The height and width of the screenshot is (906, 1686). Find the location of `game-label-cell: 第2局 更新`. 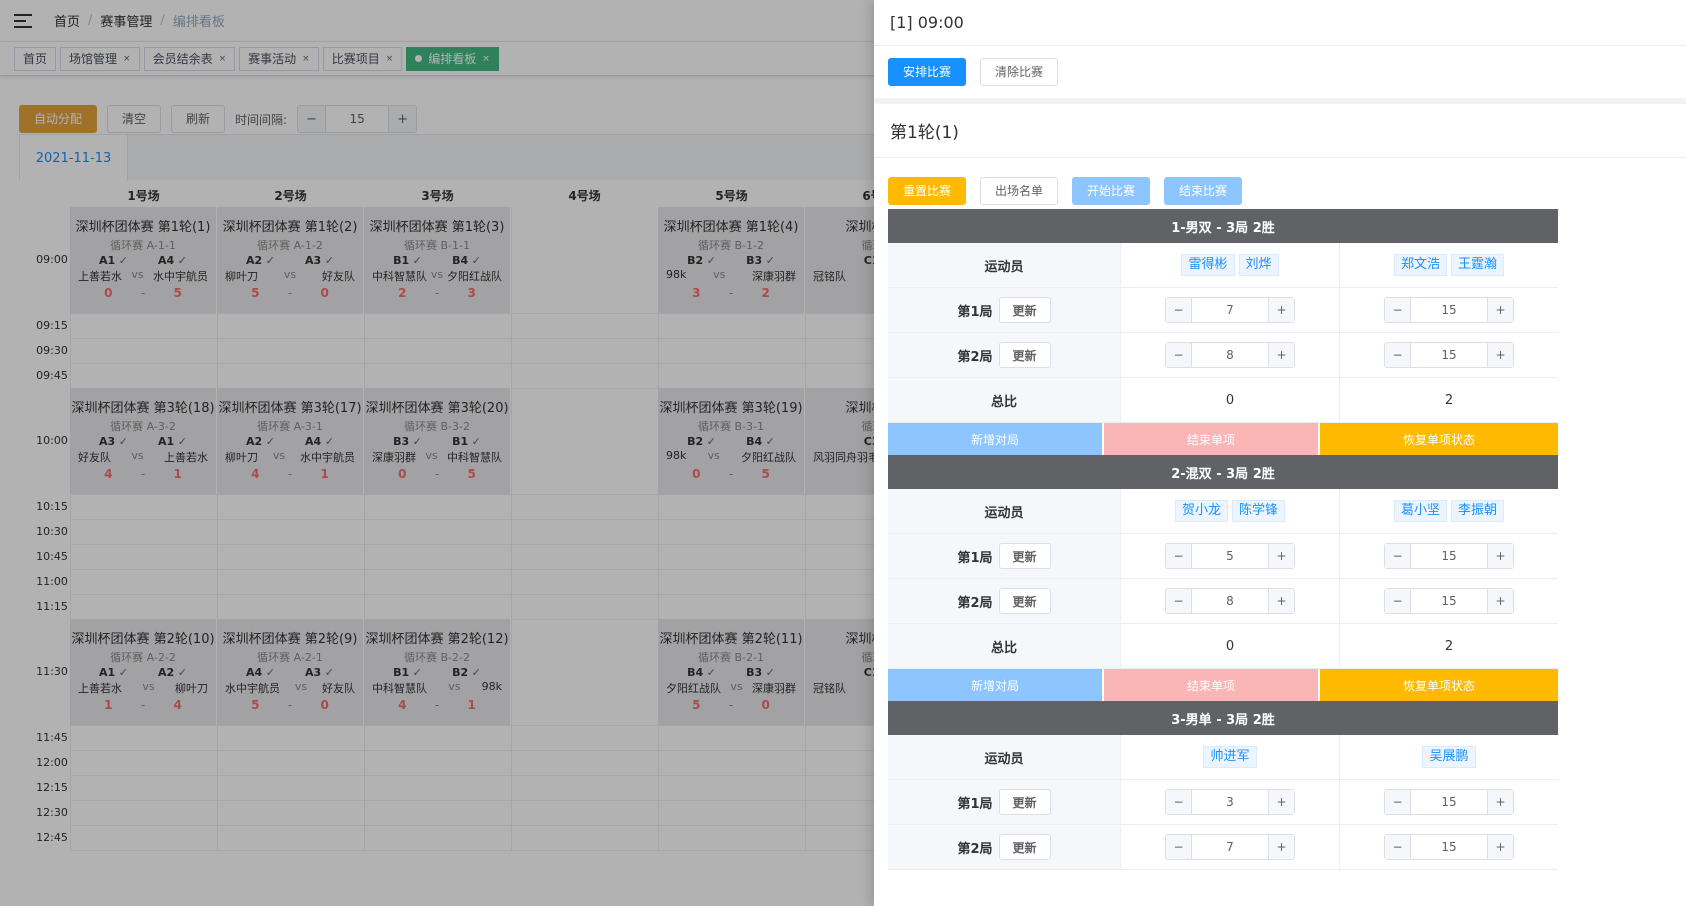

game-label-cell: 第2局 更新 is located at coordinates (1004, 355).